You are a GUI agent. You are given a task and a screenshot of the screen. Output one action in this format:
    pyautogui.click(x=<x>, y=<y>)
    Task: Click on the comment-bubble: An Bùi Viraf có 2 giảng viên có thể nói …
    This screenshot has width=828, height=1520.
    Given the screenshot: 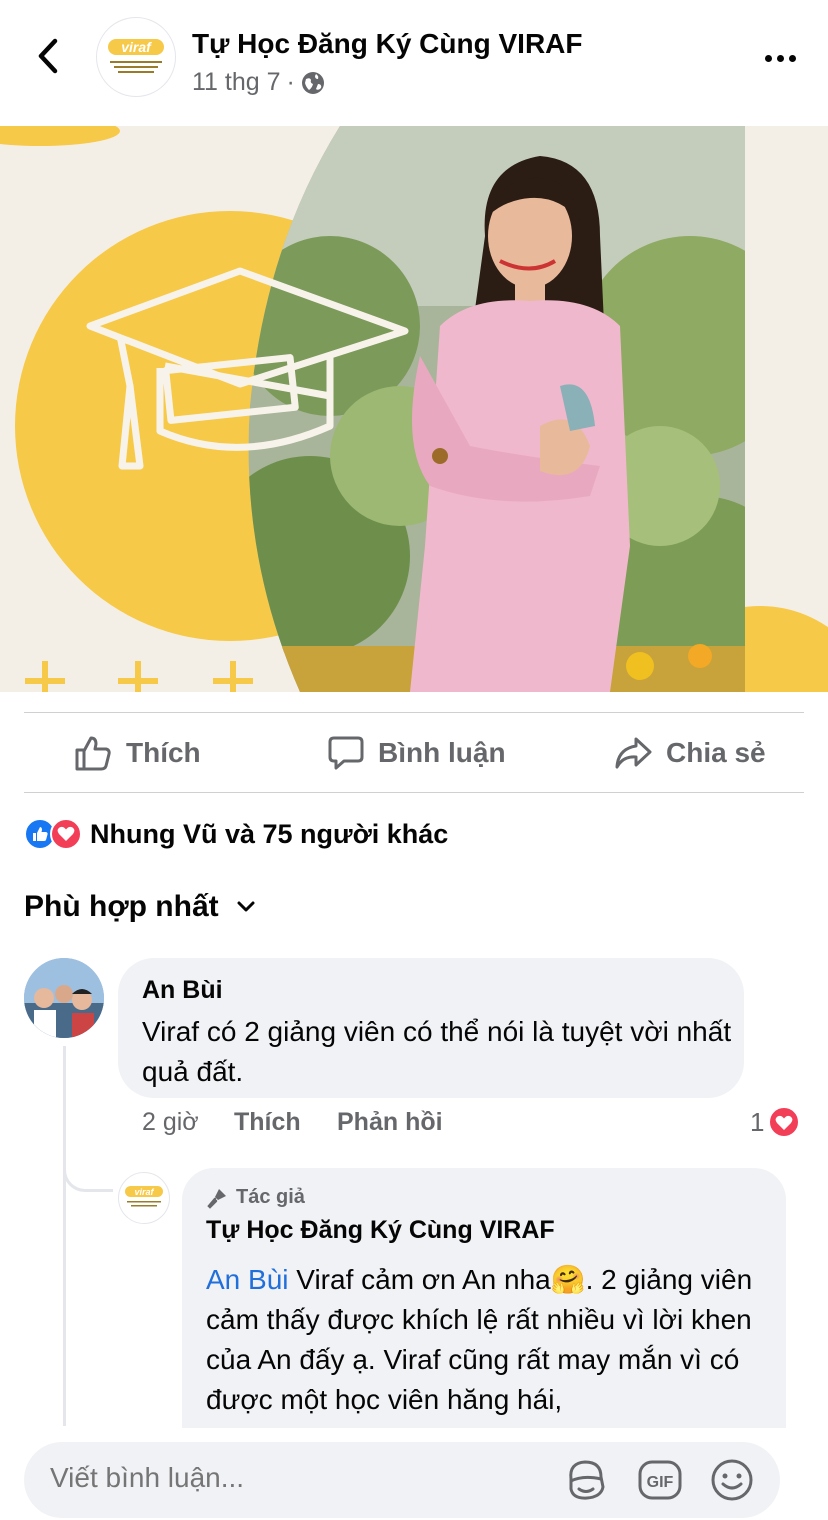 What is the action you would take?
    pyautogui.click(x=431, y=1028)
    